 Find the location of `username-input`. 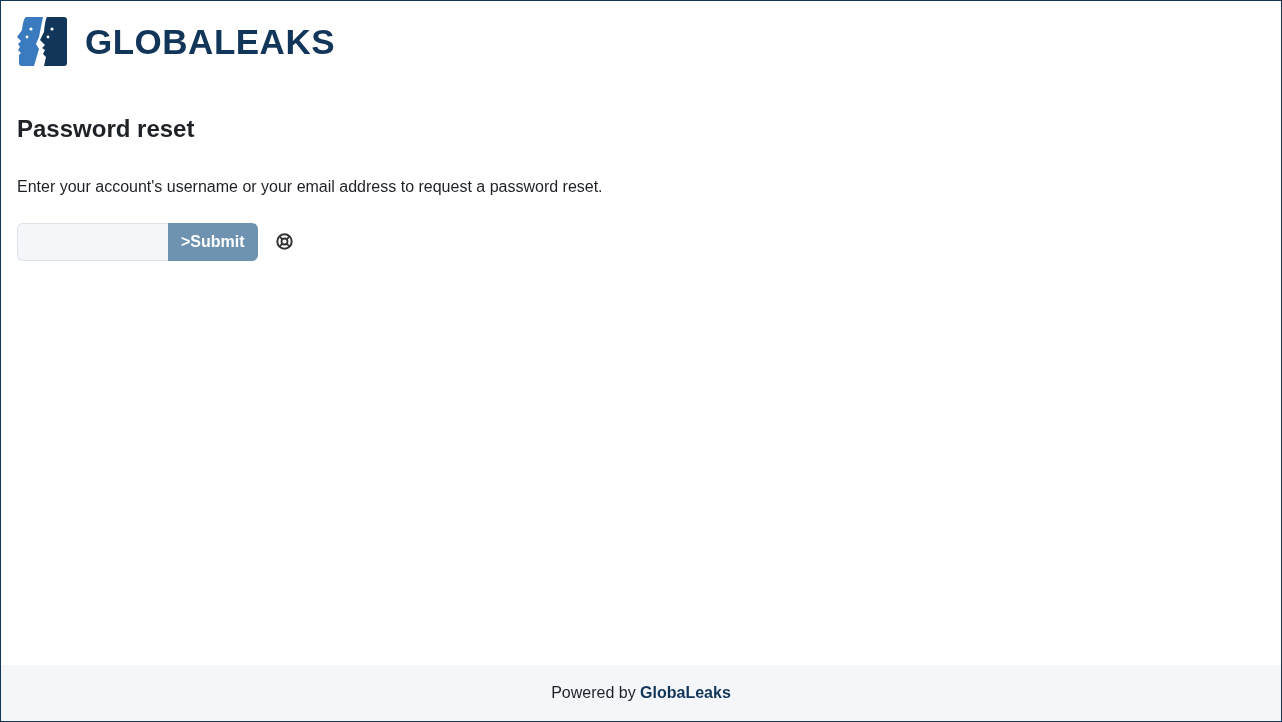

username-input is located at coordinates (92, 241).